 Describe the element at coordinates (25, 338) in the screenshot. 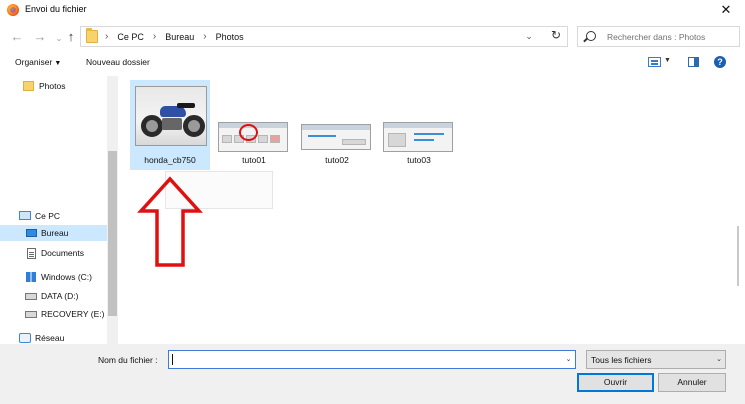

I see `network-icon` at that location.